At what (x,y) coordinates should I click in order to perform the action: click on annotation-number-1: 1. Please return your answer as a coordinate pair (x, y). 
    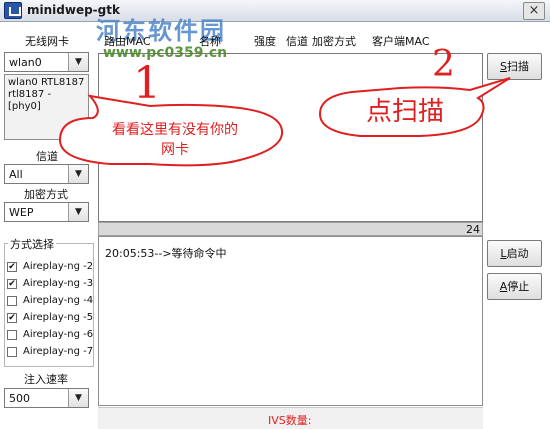
    Looking at the image, I should click on (147, 83).